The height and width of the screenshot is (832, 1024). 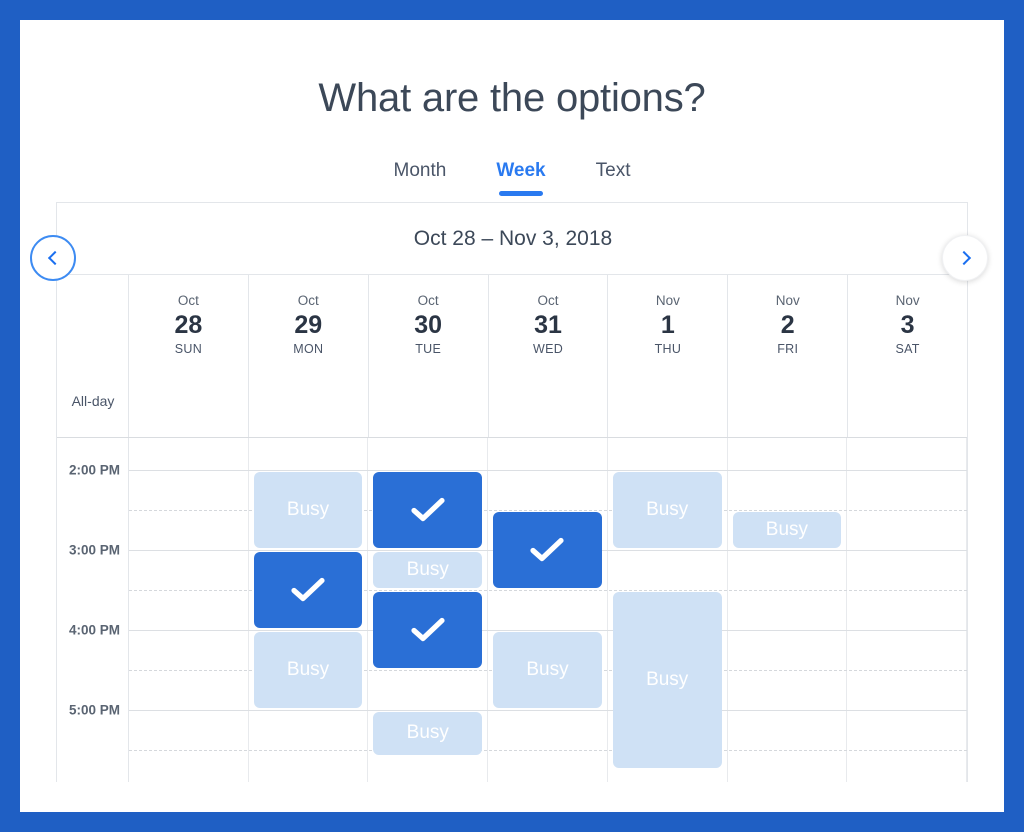 What do you see at coordinates (428, 349) in the screenshot?
I see `day-dow-2: TUE` at bounding box center [428, 349].